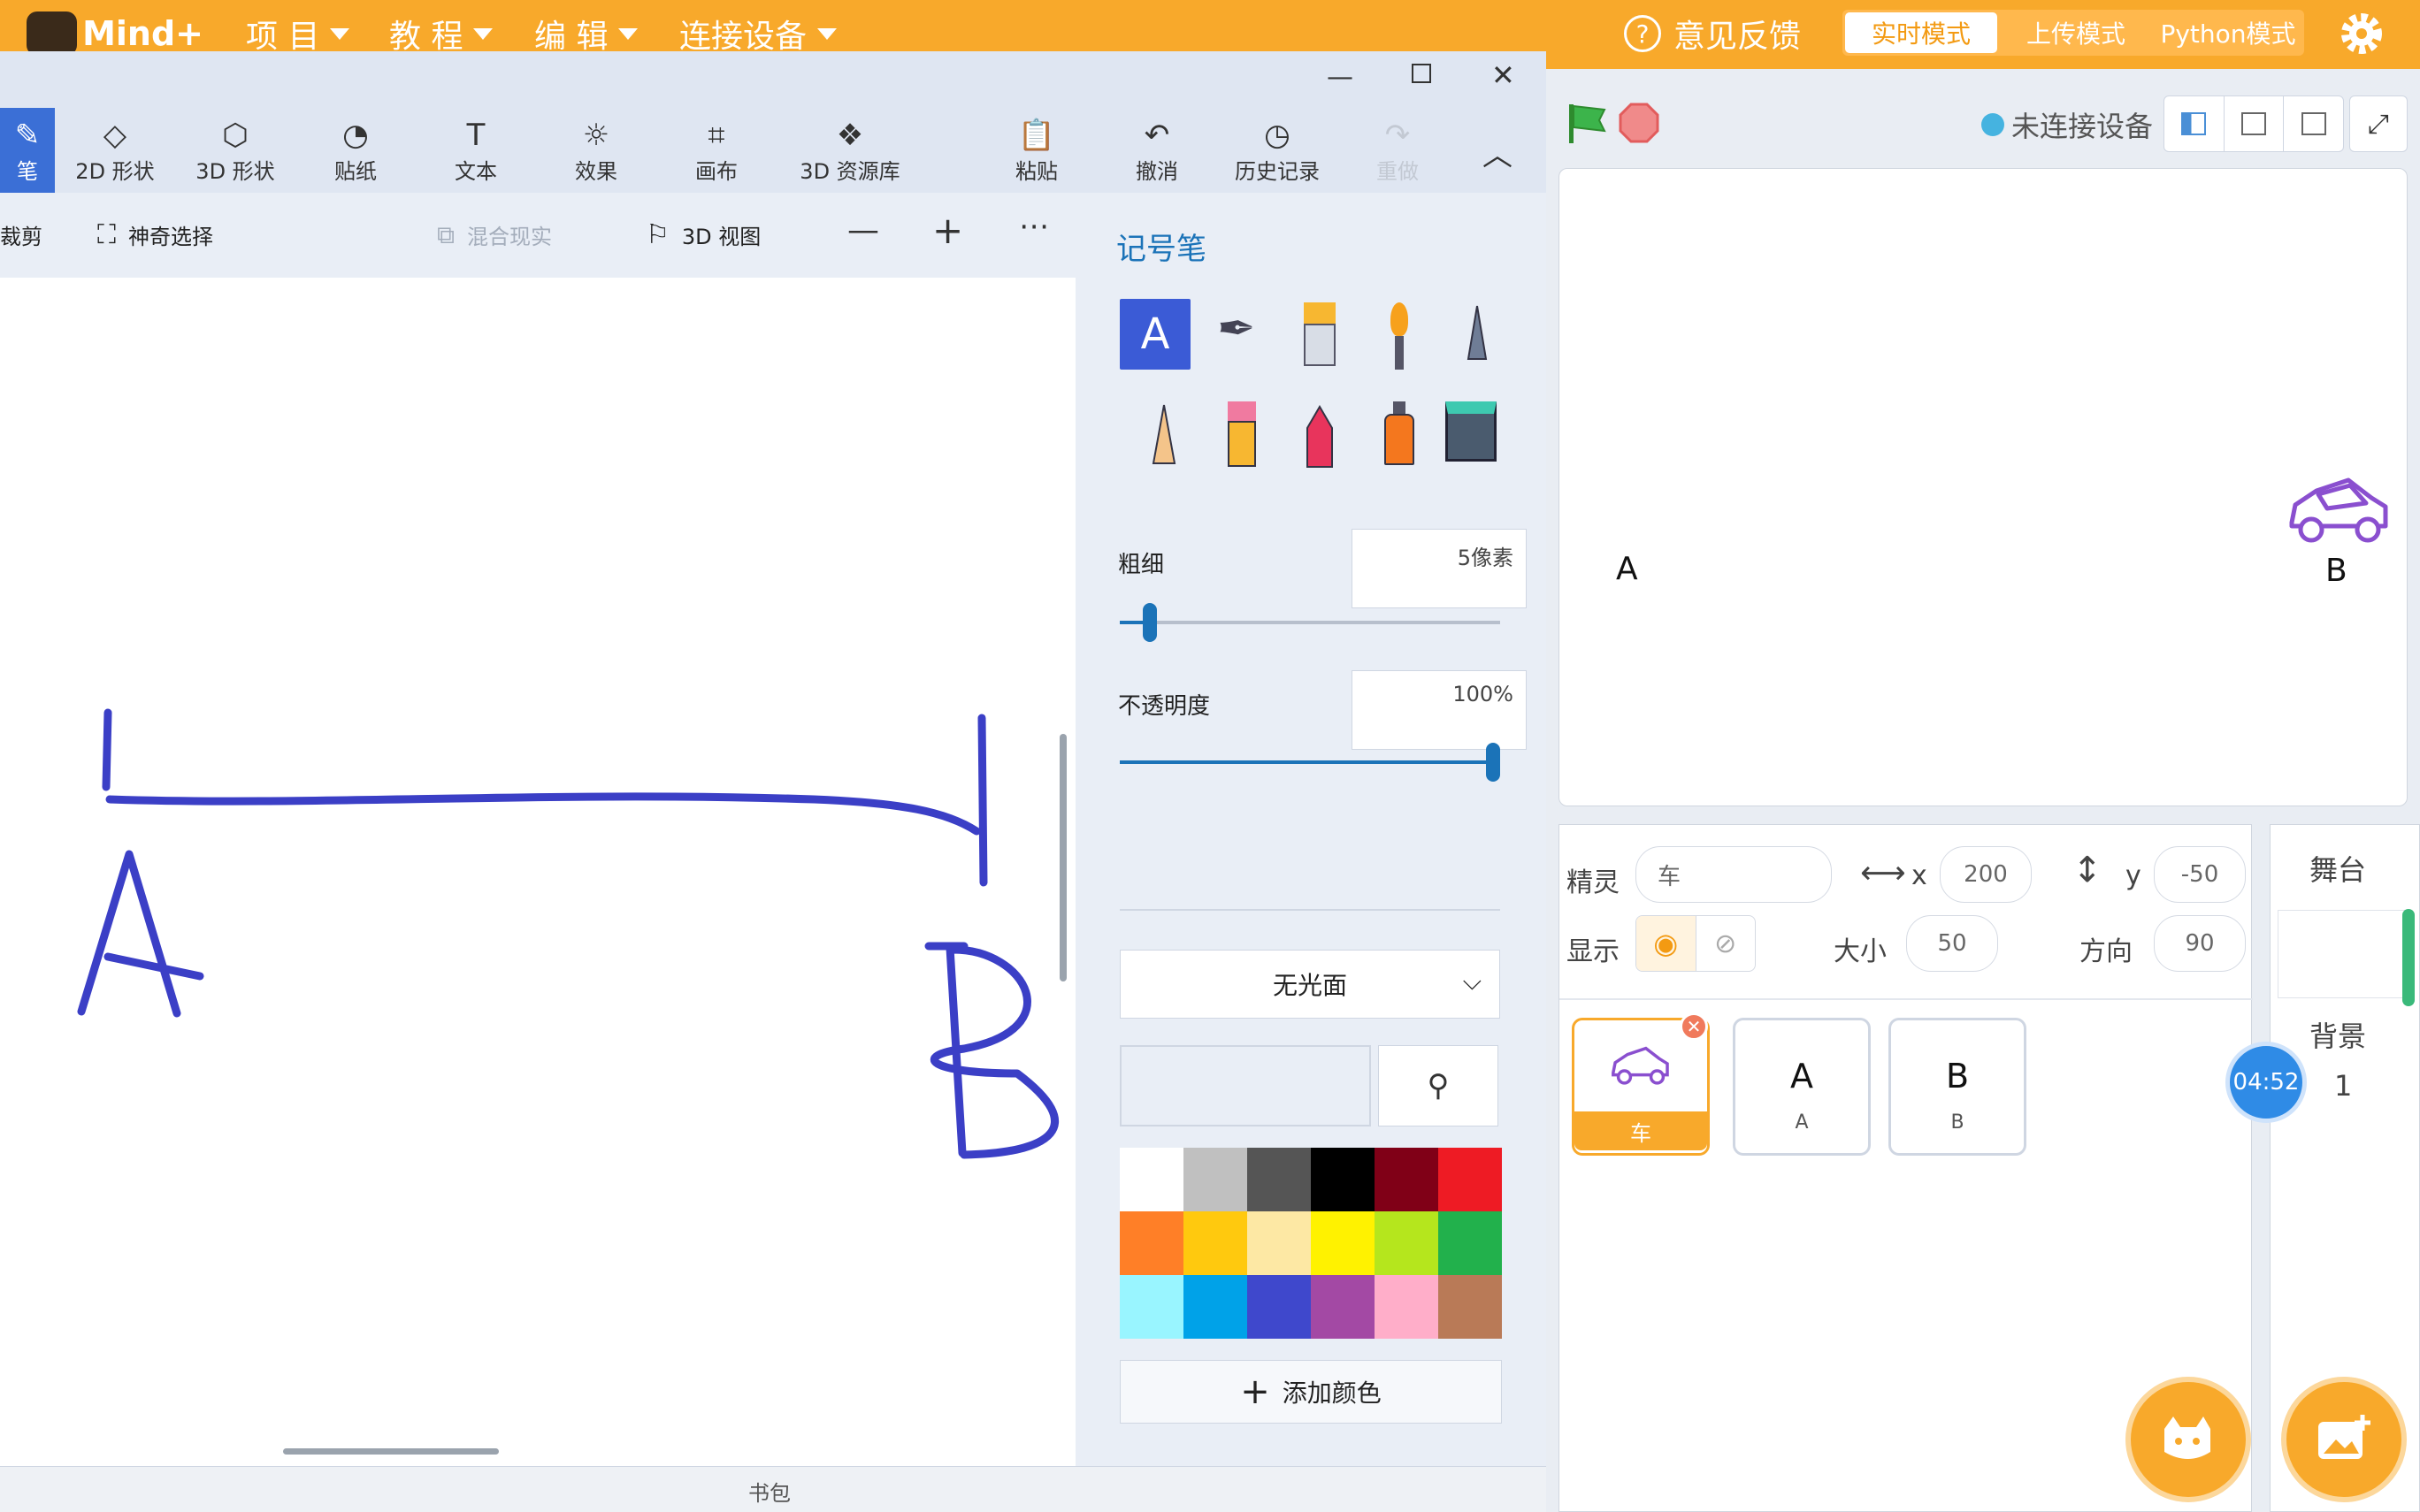  Describe the element at coordinates (2409, 957) in the screenshot. I see `stage-panel-scrollbar` at that location.